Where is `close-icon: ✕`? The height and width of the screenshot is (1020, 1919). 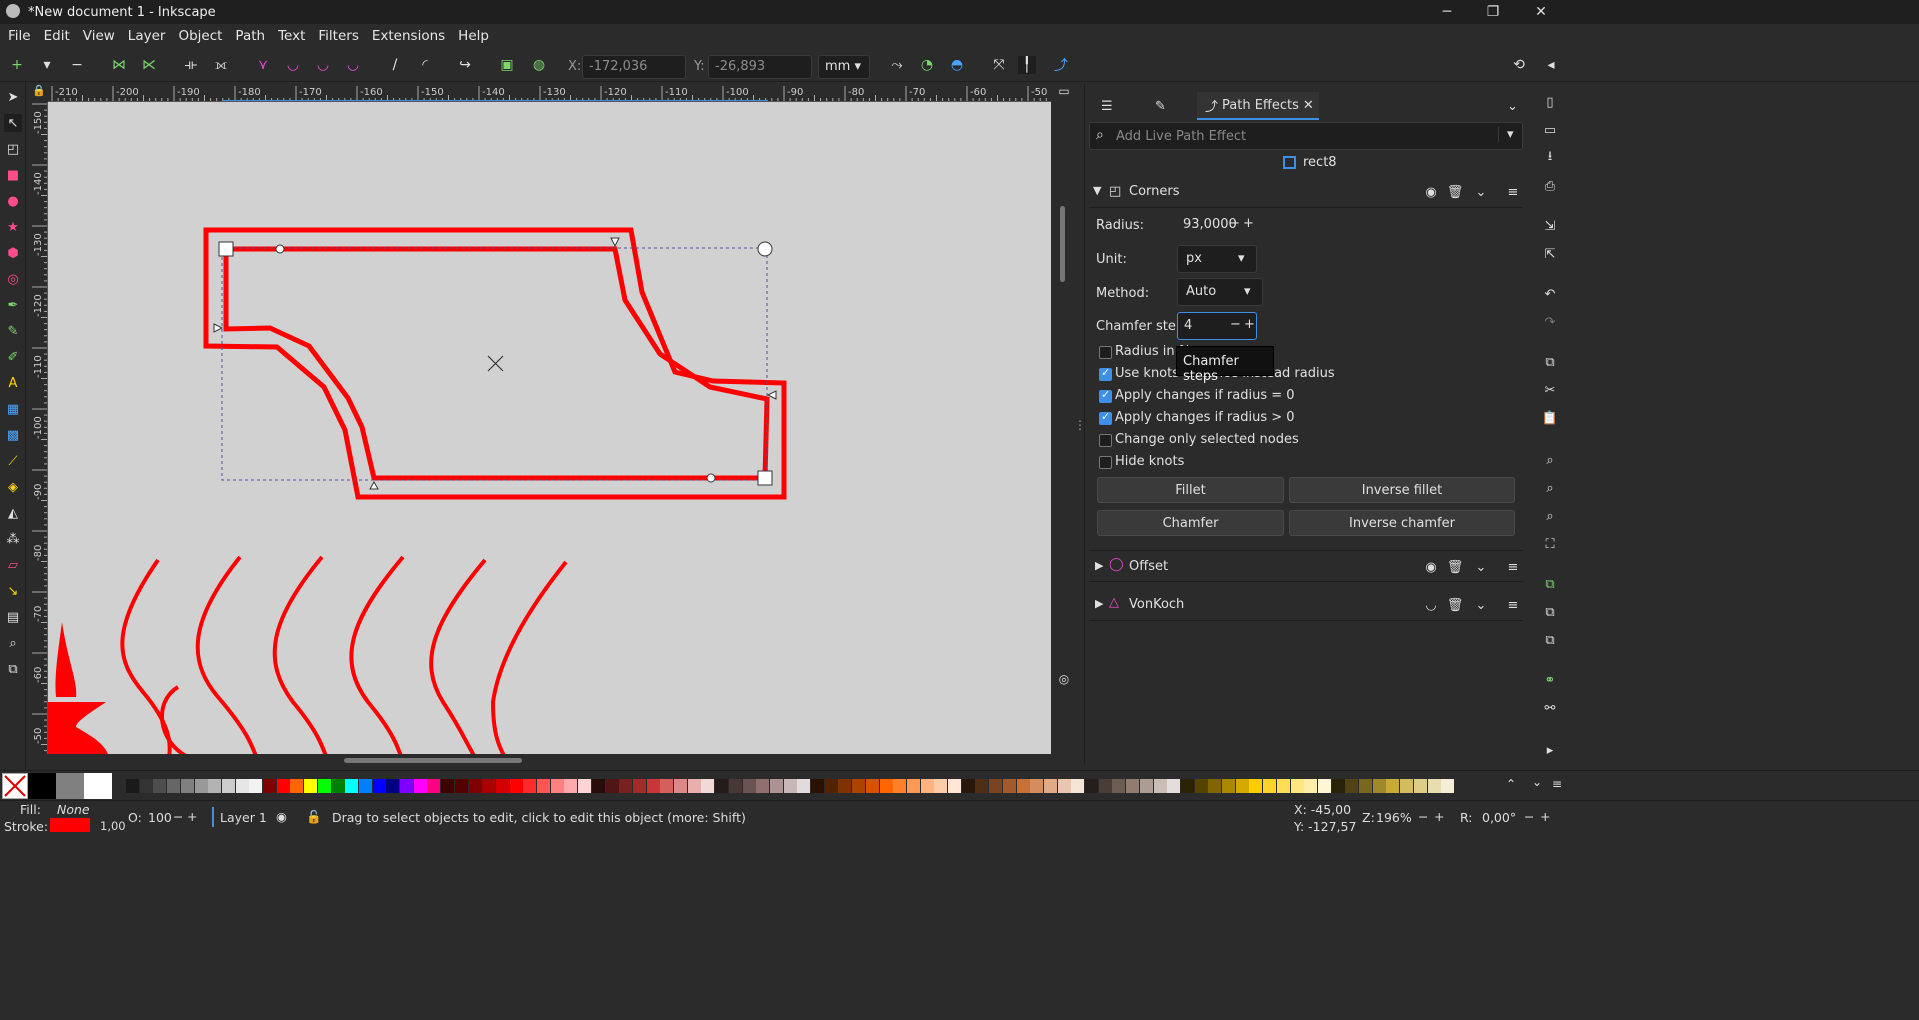 close-icon: ✕ is located at coordinates (1541, 12).